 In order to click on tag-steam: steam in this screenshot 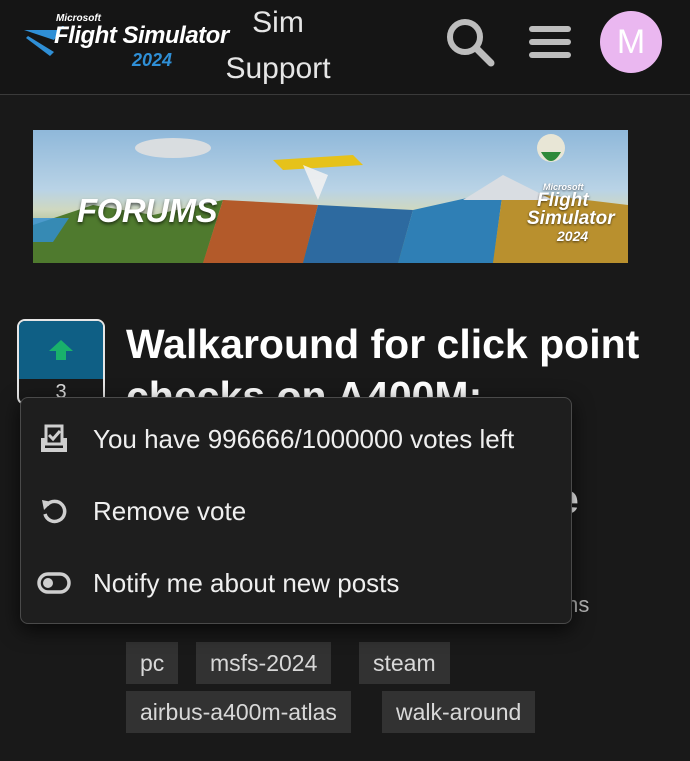, I will do `click(404, 663)`.